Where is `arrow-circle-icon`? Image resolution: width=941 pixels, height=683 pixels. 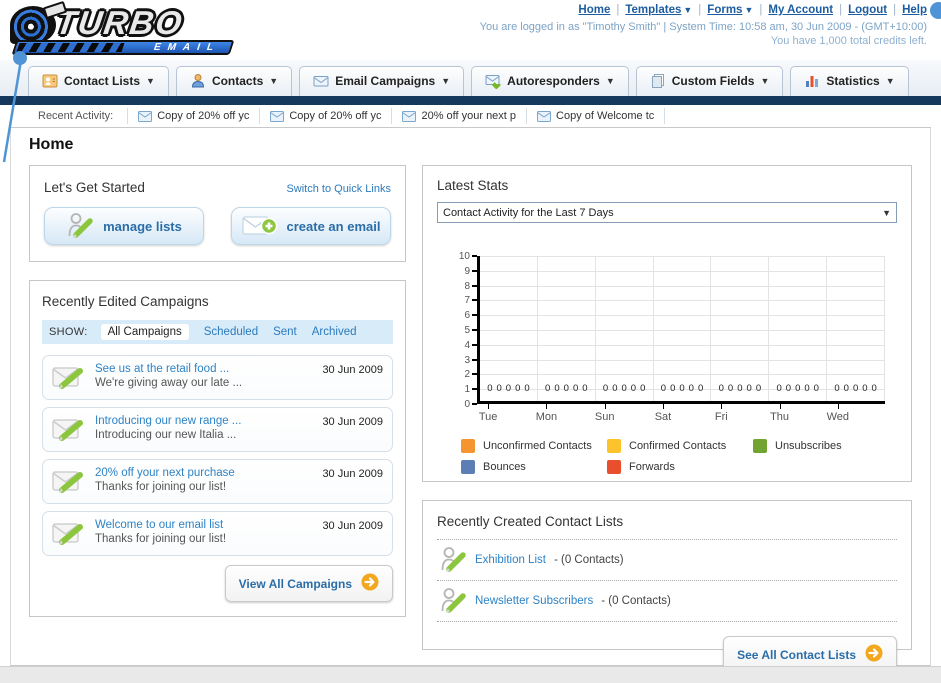 arrow-circle-icon is located at coordinates (874, 654).